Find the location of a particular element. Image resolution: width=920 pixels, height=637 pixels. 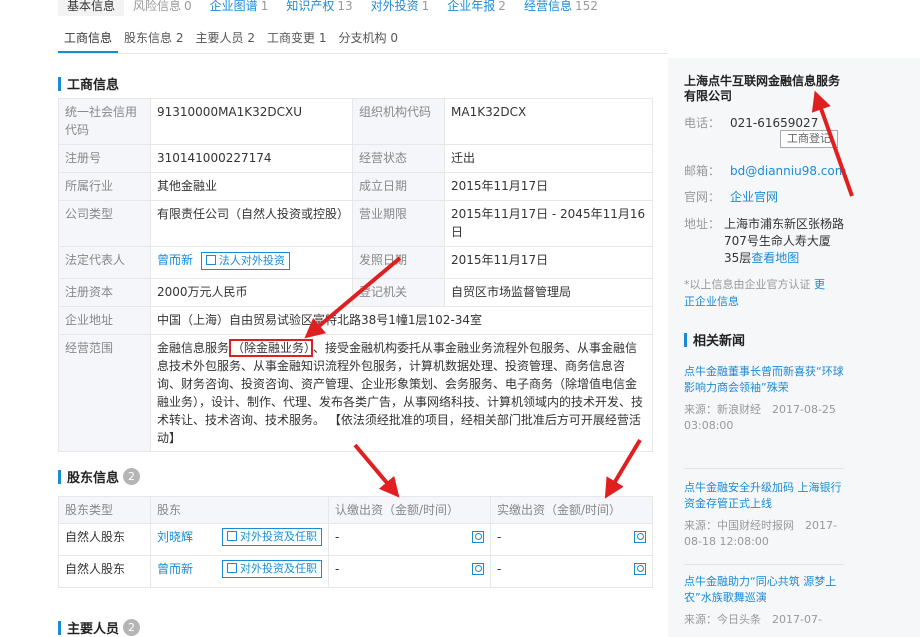

arrow-to-paid is located at coordinates (623, 468).